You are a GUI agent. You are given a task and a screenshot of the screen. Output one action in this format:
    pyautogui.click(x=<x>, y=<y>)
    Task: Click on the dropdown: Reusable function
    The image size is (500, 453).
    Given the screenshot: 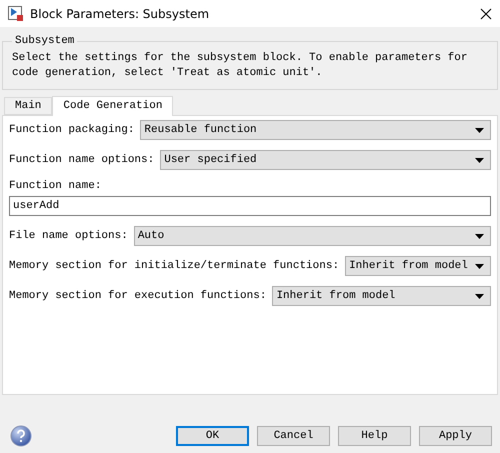 What is the action you would take?
    pyautogui.click(x=315, y=130)
    